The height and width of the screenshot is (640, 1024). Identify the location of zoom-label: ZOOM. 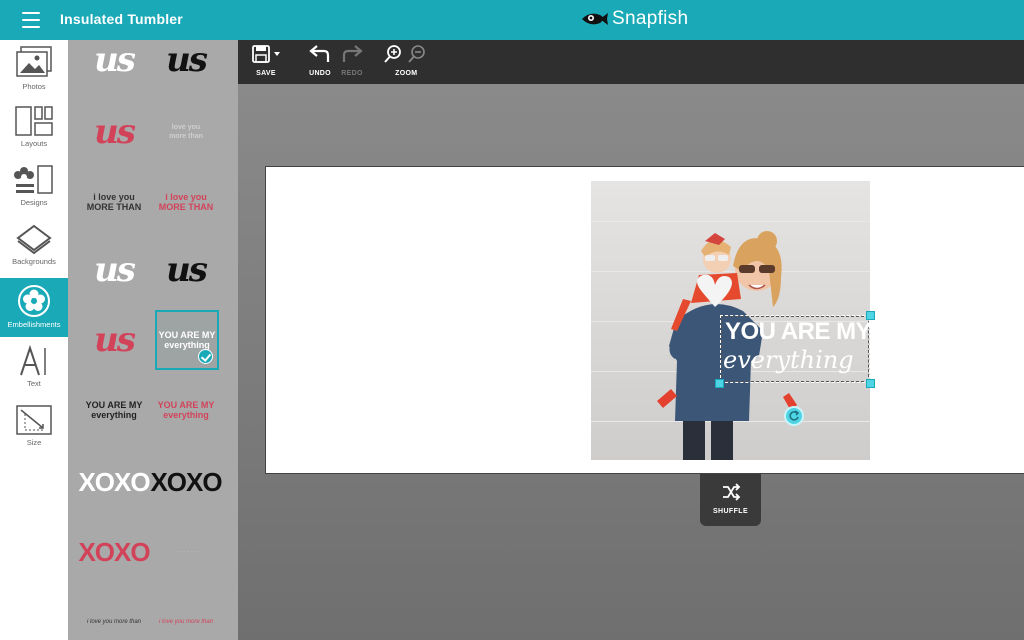
(406, 73).